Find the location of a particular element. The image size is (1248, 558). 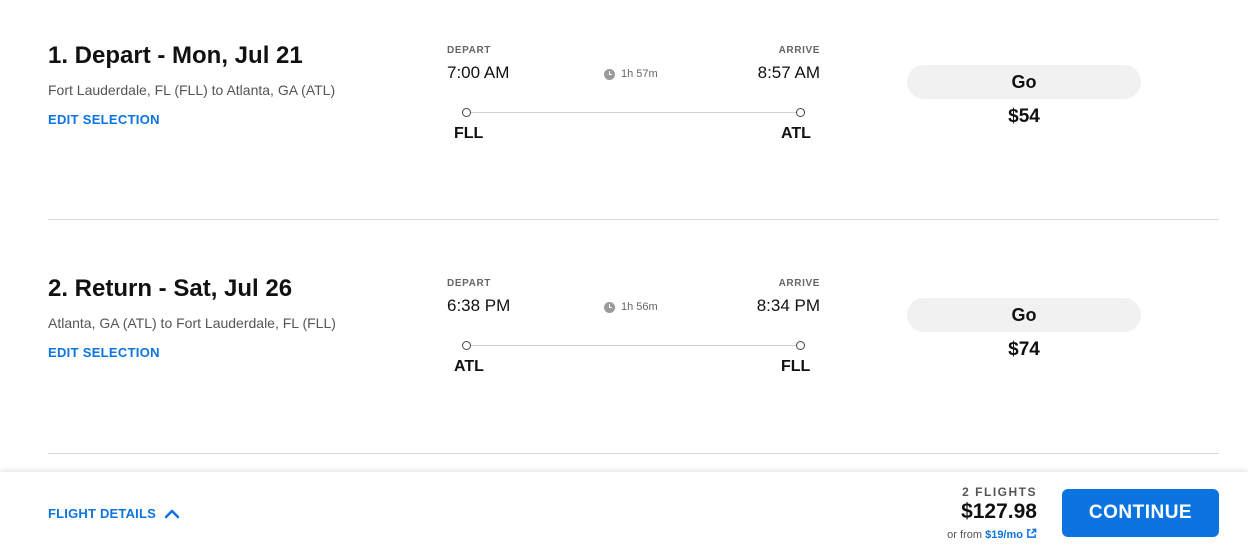

origin-code: FLL is located at coordinates (469, 133).